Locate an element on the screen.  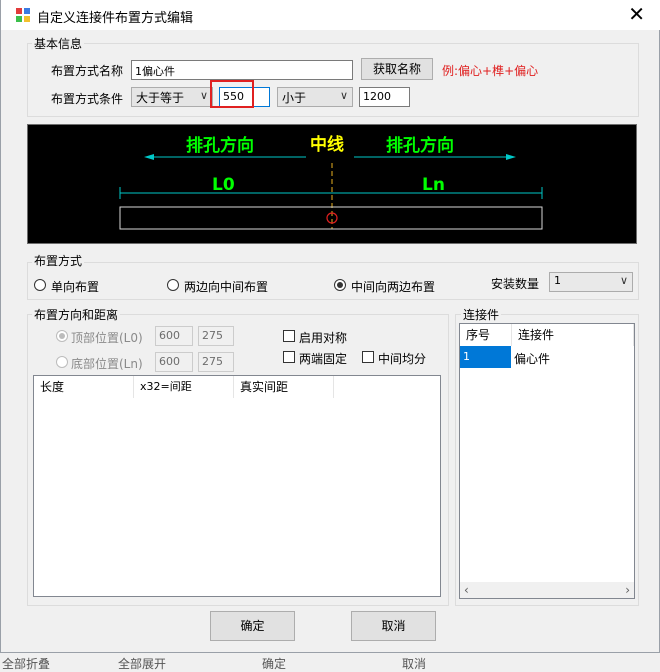
center-line-text: 中线 is located at coordinates (327, 144).